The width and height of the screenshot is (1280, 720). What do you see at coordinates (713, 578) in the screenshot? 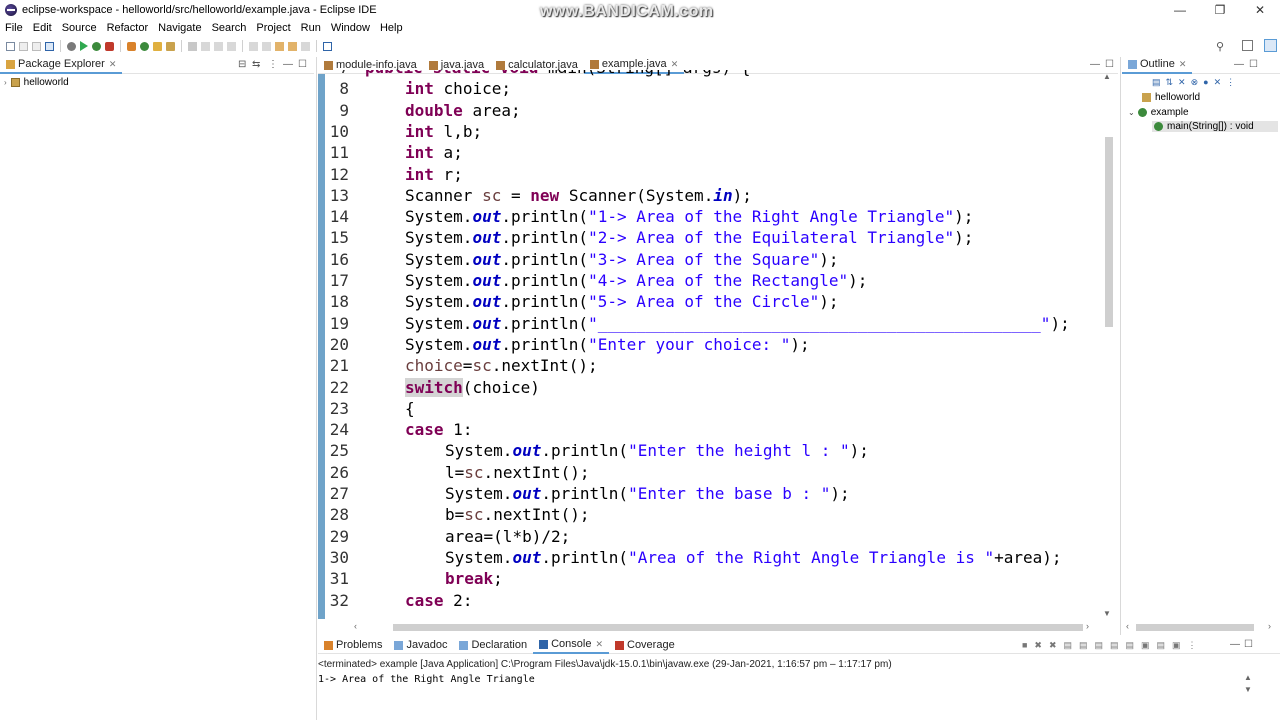
I see `code-line: 31 break;` at bounding box center [713, 578].